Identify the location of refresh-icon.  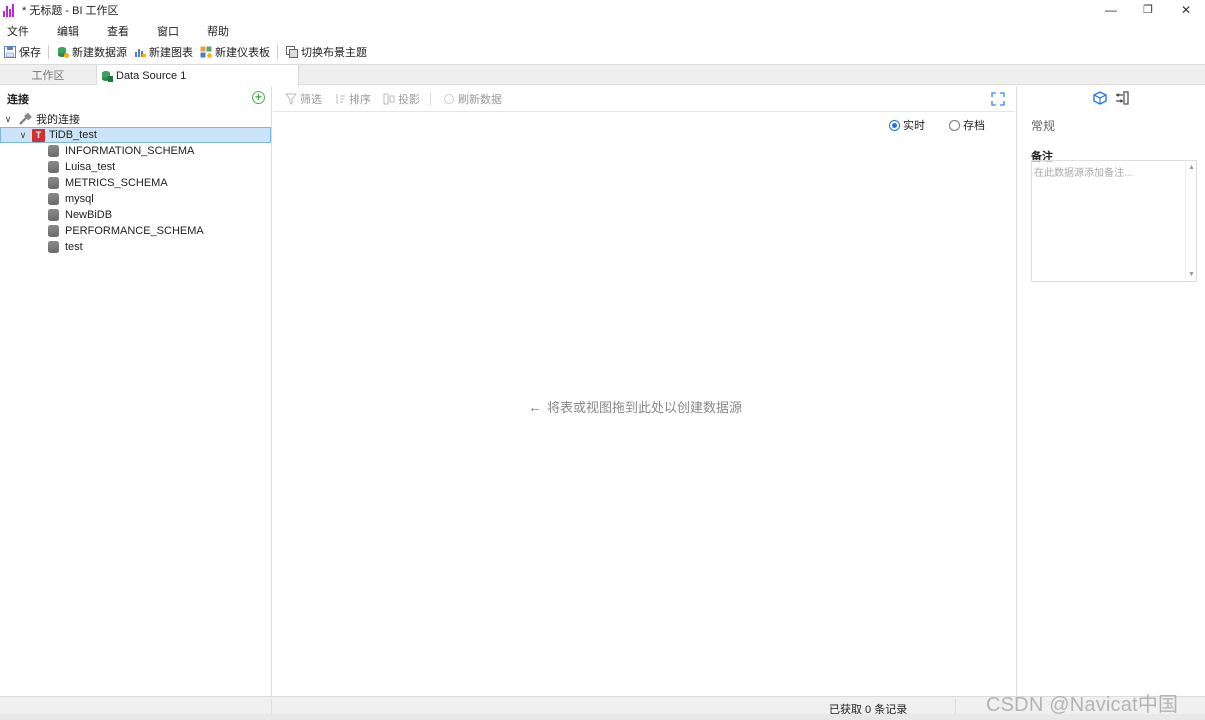
(449, 98).